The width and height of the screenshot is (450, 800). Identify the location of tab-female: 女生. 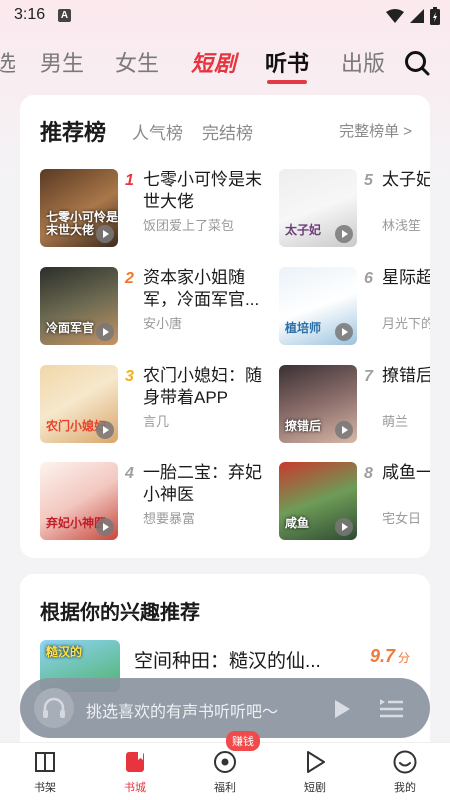
(137, 62).